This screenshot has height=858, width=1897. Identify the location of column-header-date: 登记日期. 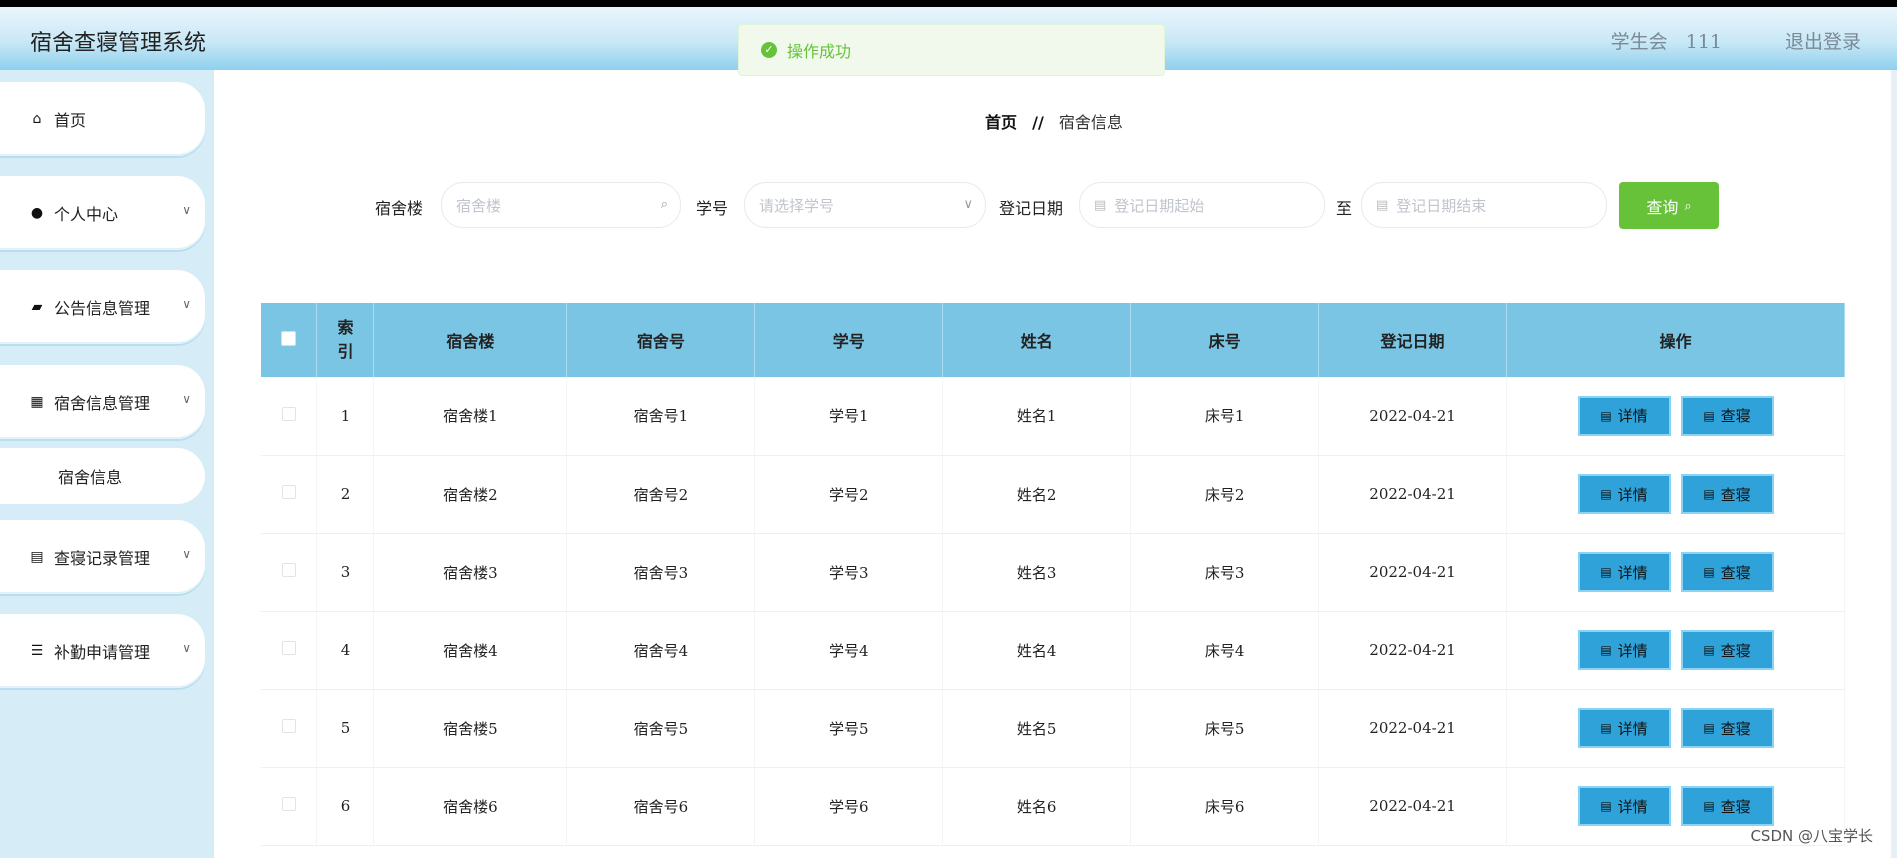
(1413, 340).